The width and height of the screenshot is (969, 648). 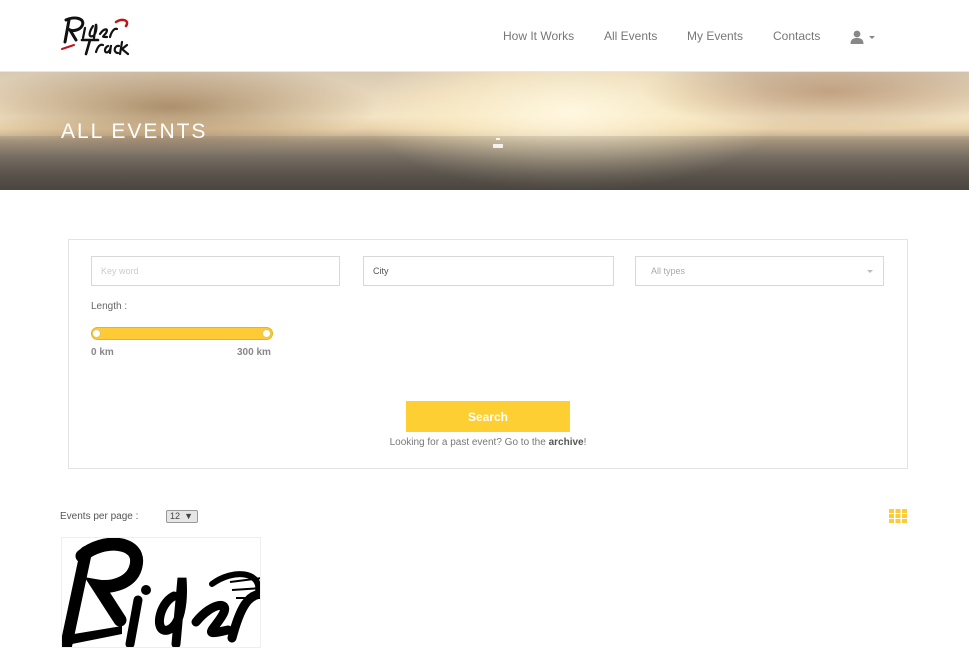 I want to click on events-per-page-value: 12, so click(x=175, y=516).